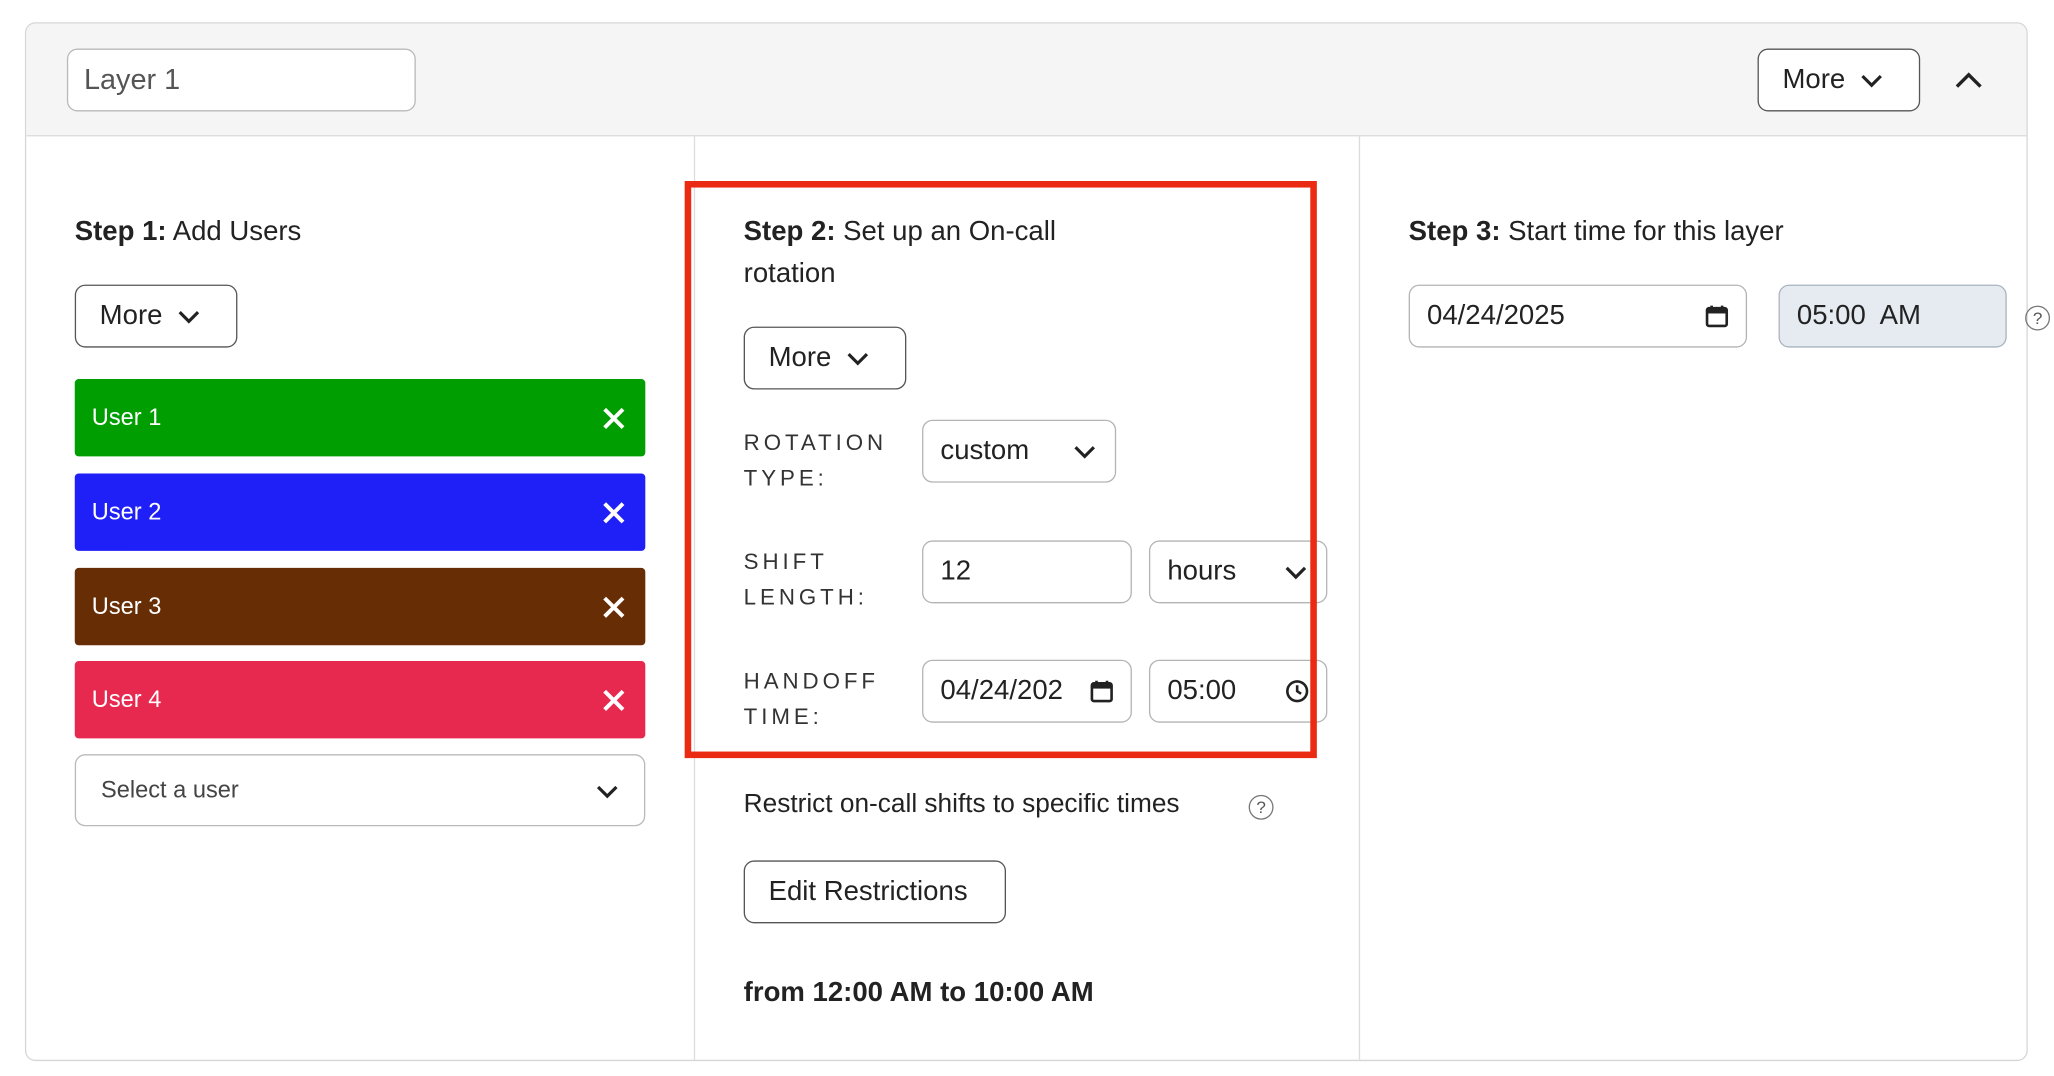 The width and height of the screenshot is (2054, 1076). I want to click on shift-length-value: 12, so click(956, 571).